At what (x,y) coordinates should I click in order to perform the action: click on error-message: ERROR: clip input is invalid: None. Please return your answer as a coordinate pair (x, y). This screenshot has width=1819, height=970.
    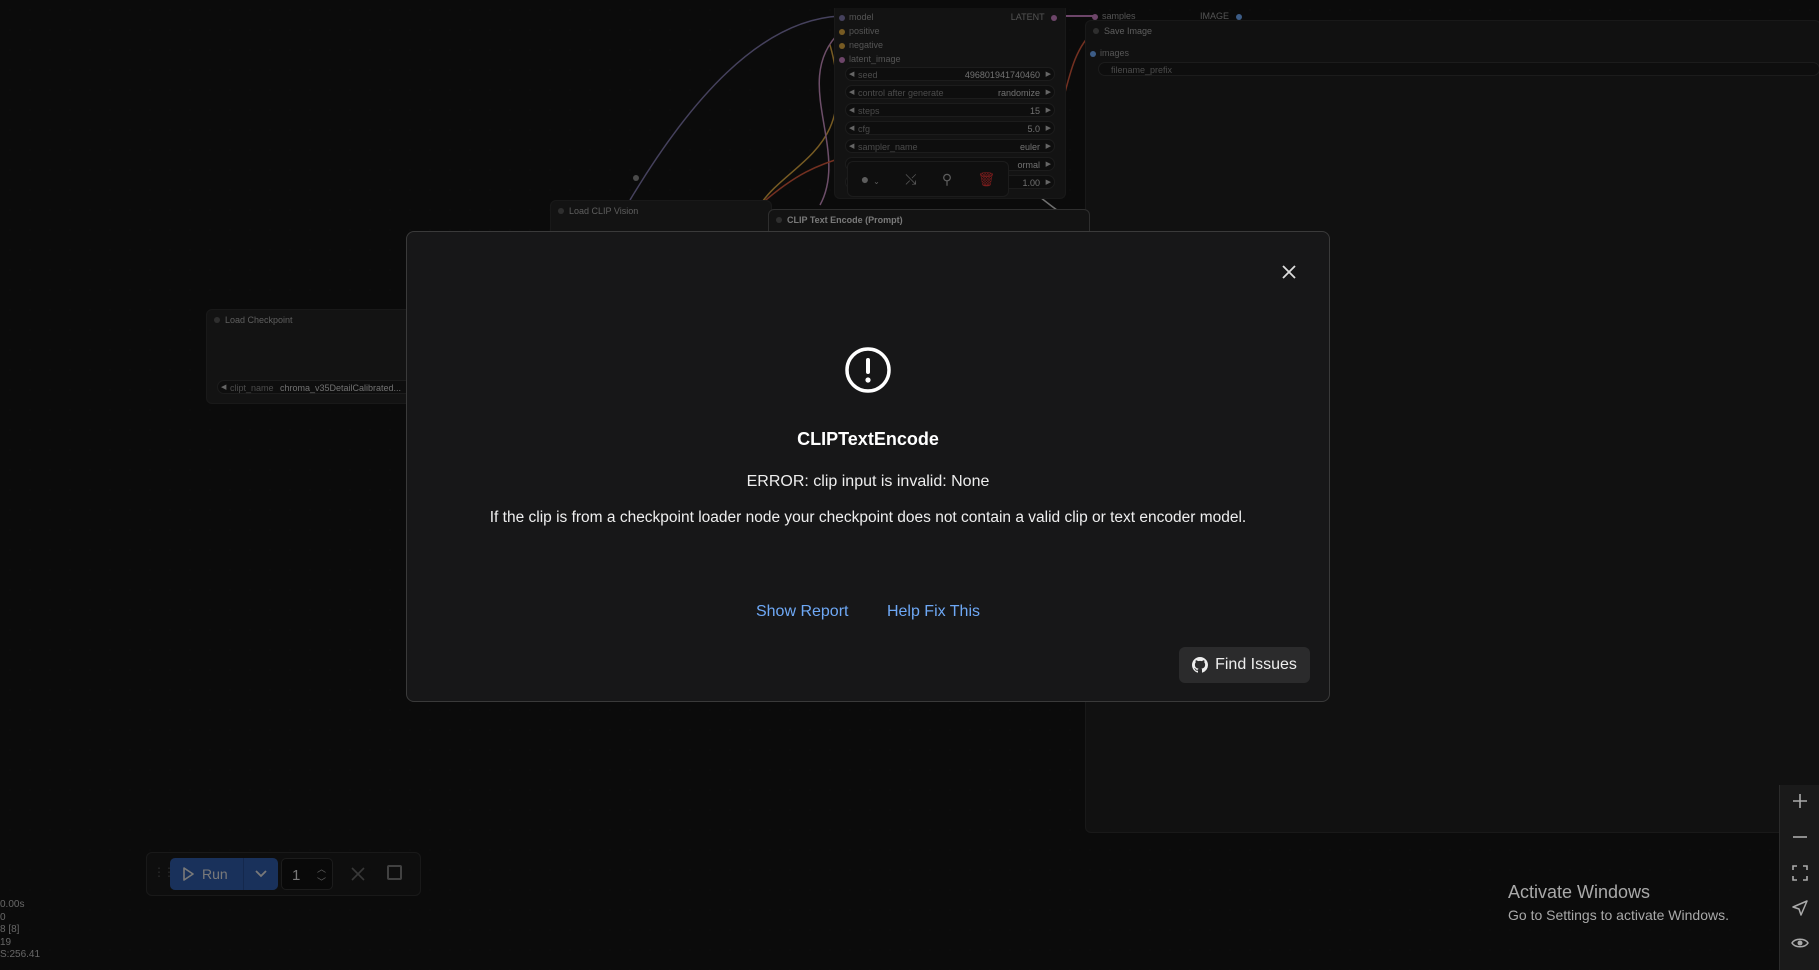
    Looking at the image, I should click on (868, 481).